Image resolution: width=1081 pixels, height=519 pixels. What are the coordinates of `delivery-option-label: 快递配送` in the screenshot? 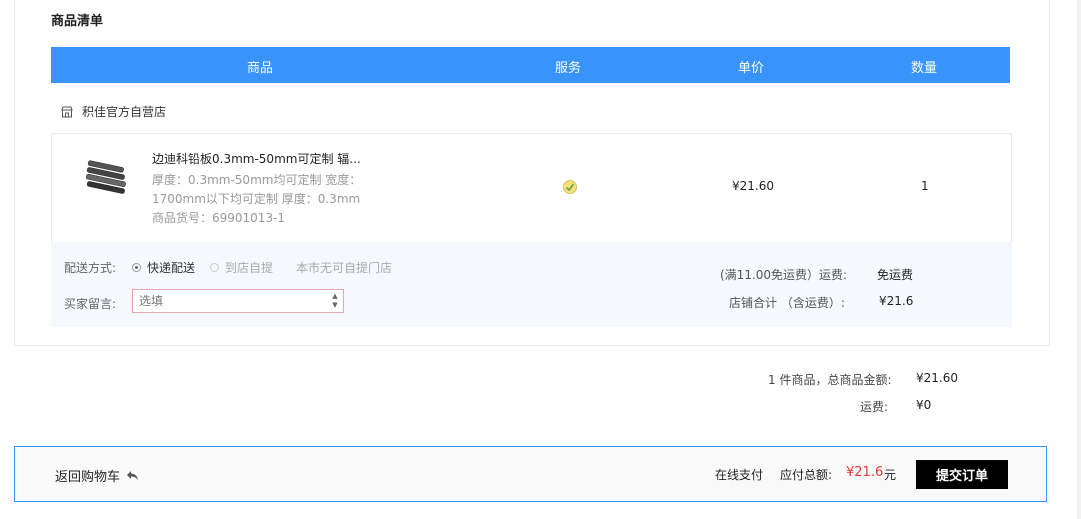 It's located at (171, 268).